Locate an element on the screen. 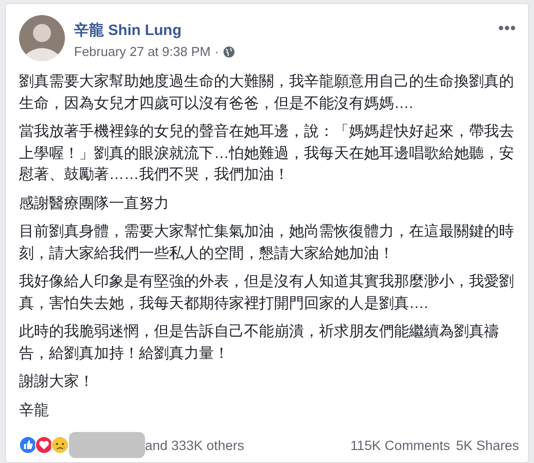 The image size is (534, 463). globe-icon is located at coordinates (228, 52).